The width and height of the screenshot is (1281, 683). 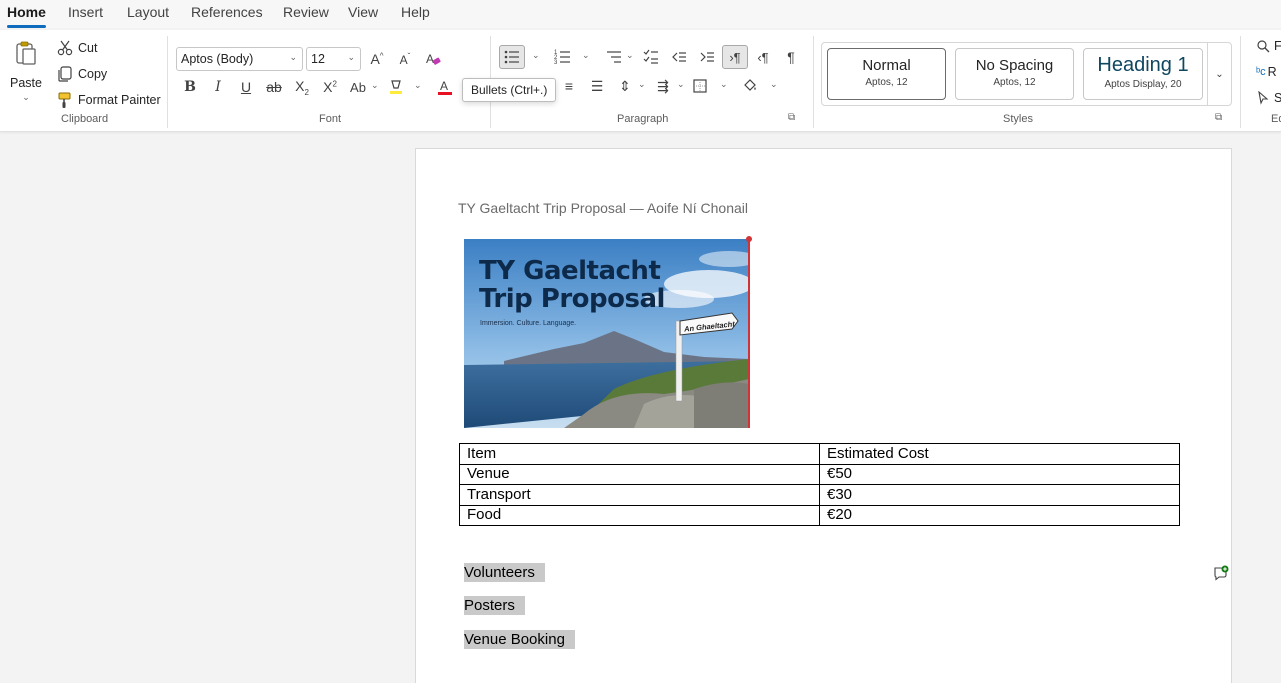 I want to click on paste-button: Paste ⌄, so click(x=26, y=71).